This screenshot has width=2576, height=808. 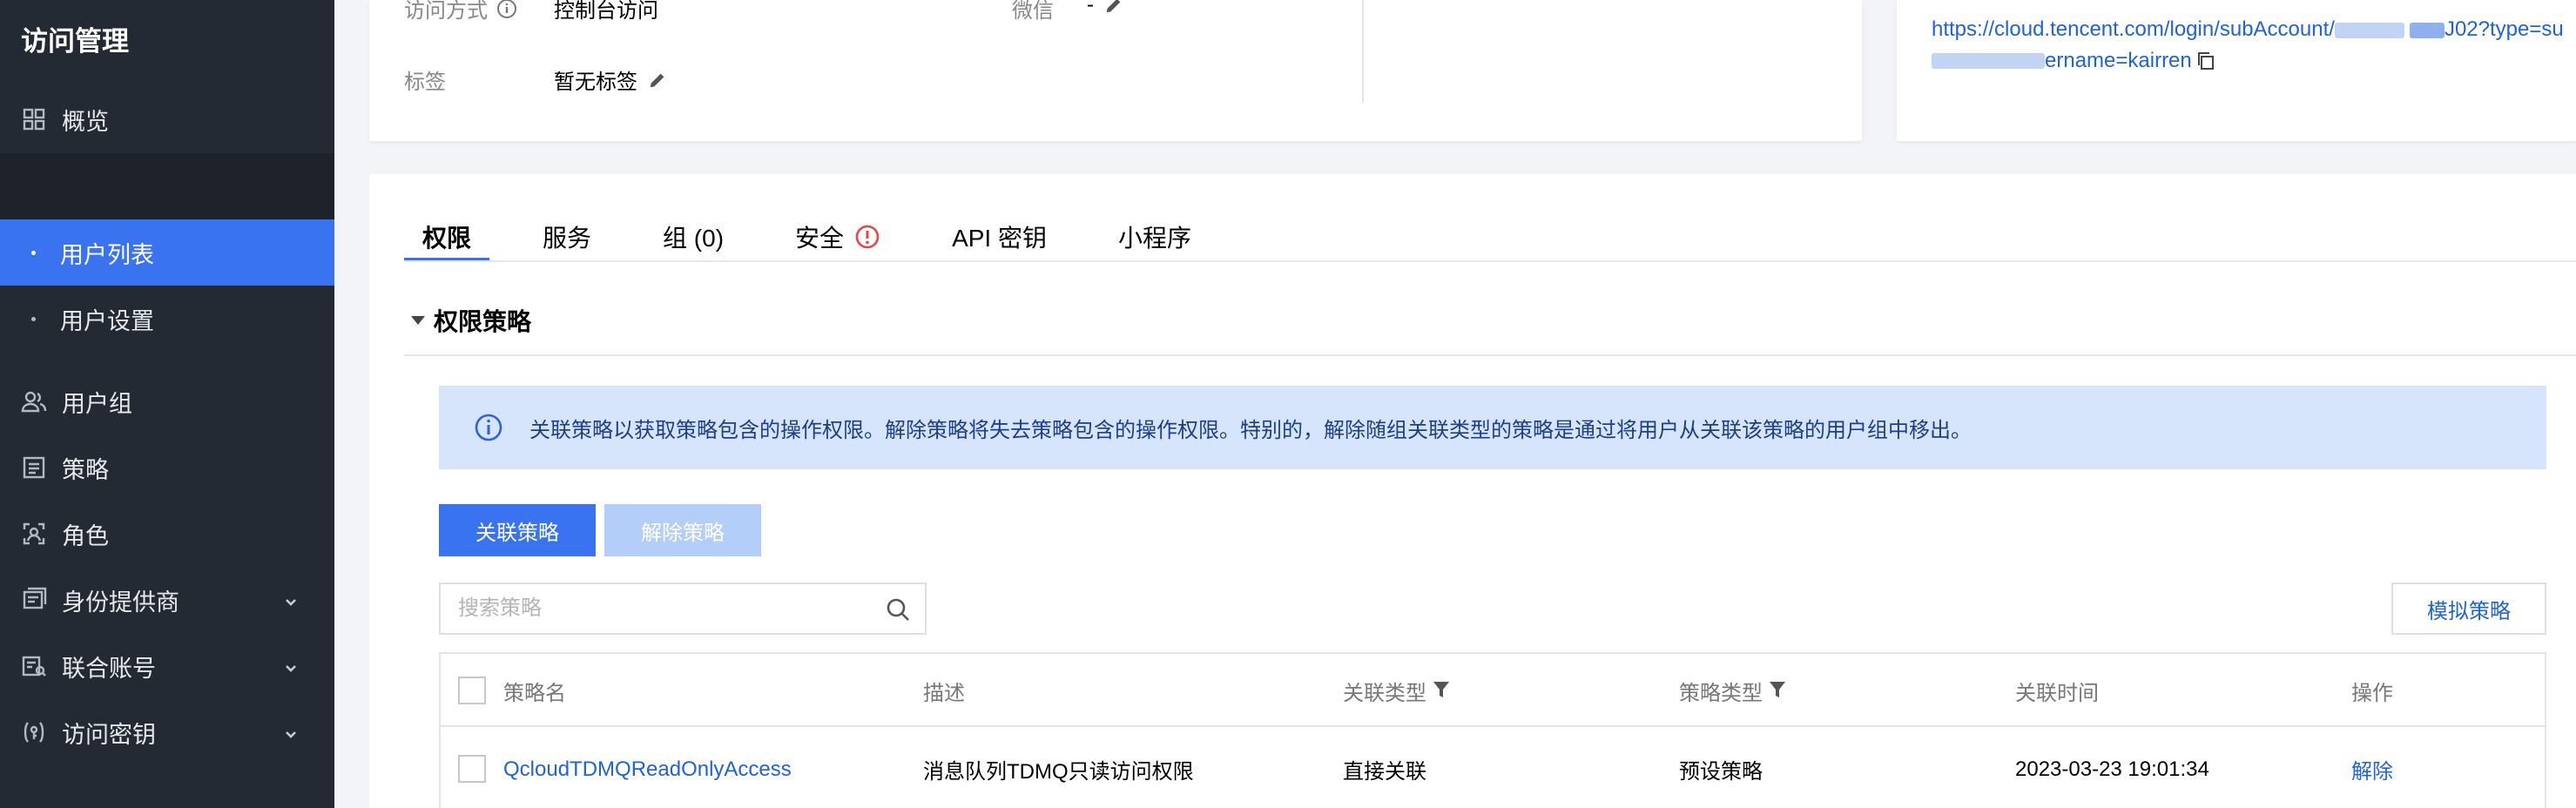 What do you see at coordinates (167, 467) in the screenshot?
I see `sidebar-item-policies: 策略` at bounding box center [167, 467].